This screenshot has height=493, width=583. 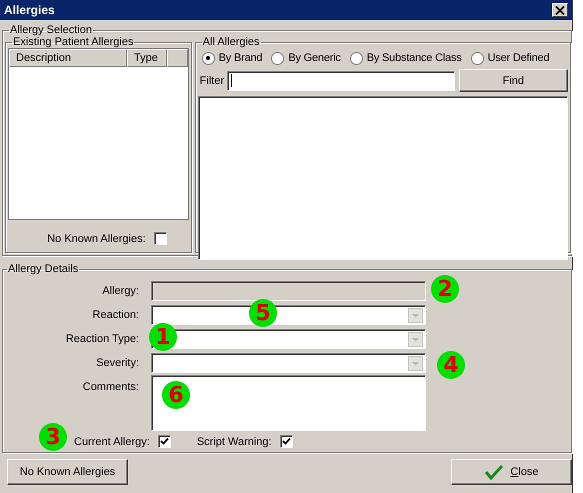 What do you see at coordinates (29, 10) in the screenshot?
I see `window-title: Allergies` at bounding box center [29, 10].